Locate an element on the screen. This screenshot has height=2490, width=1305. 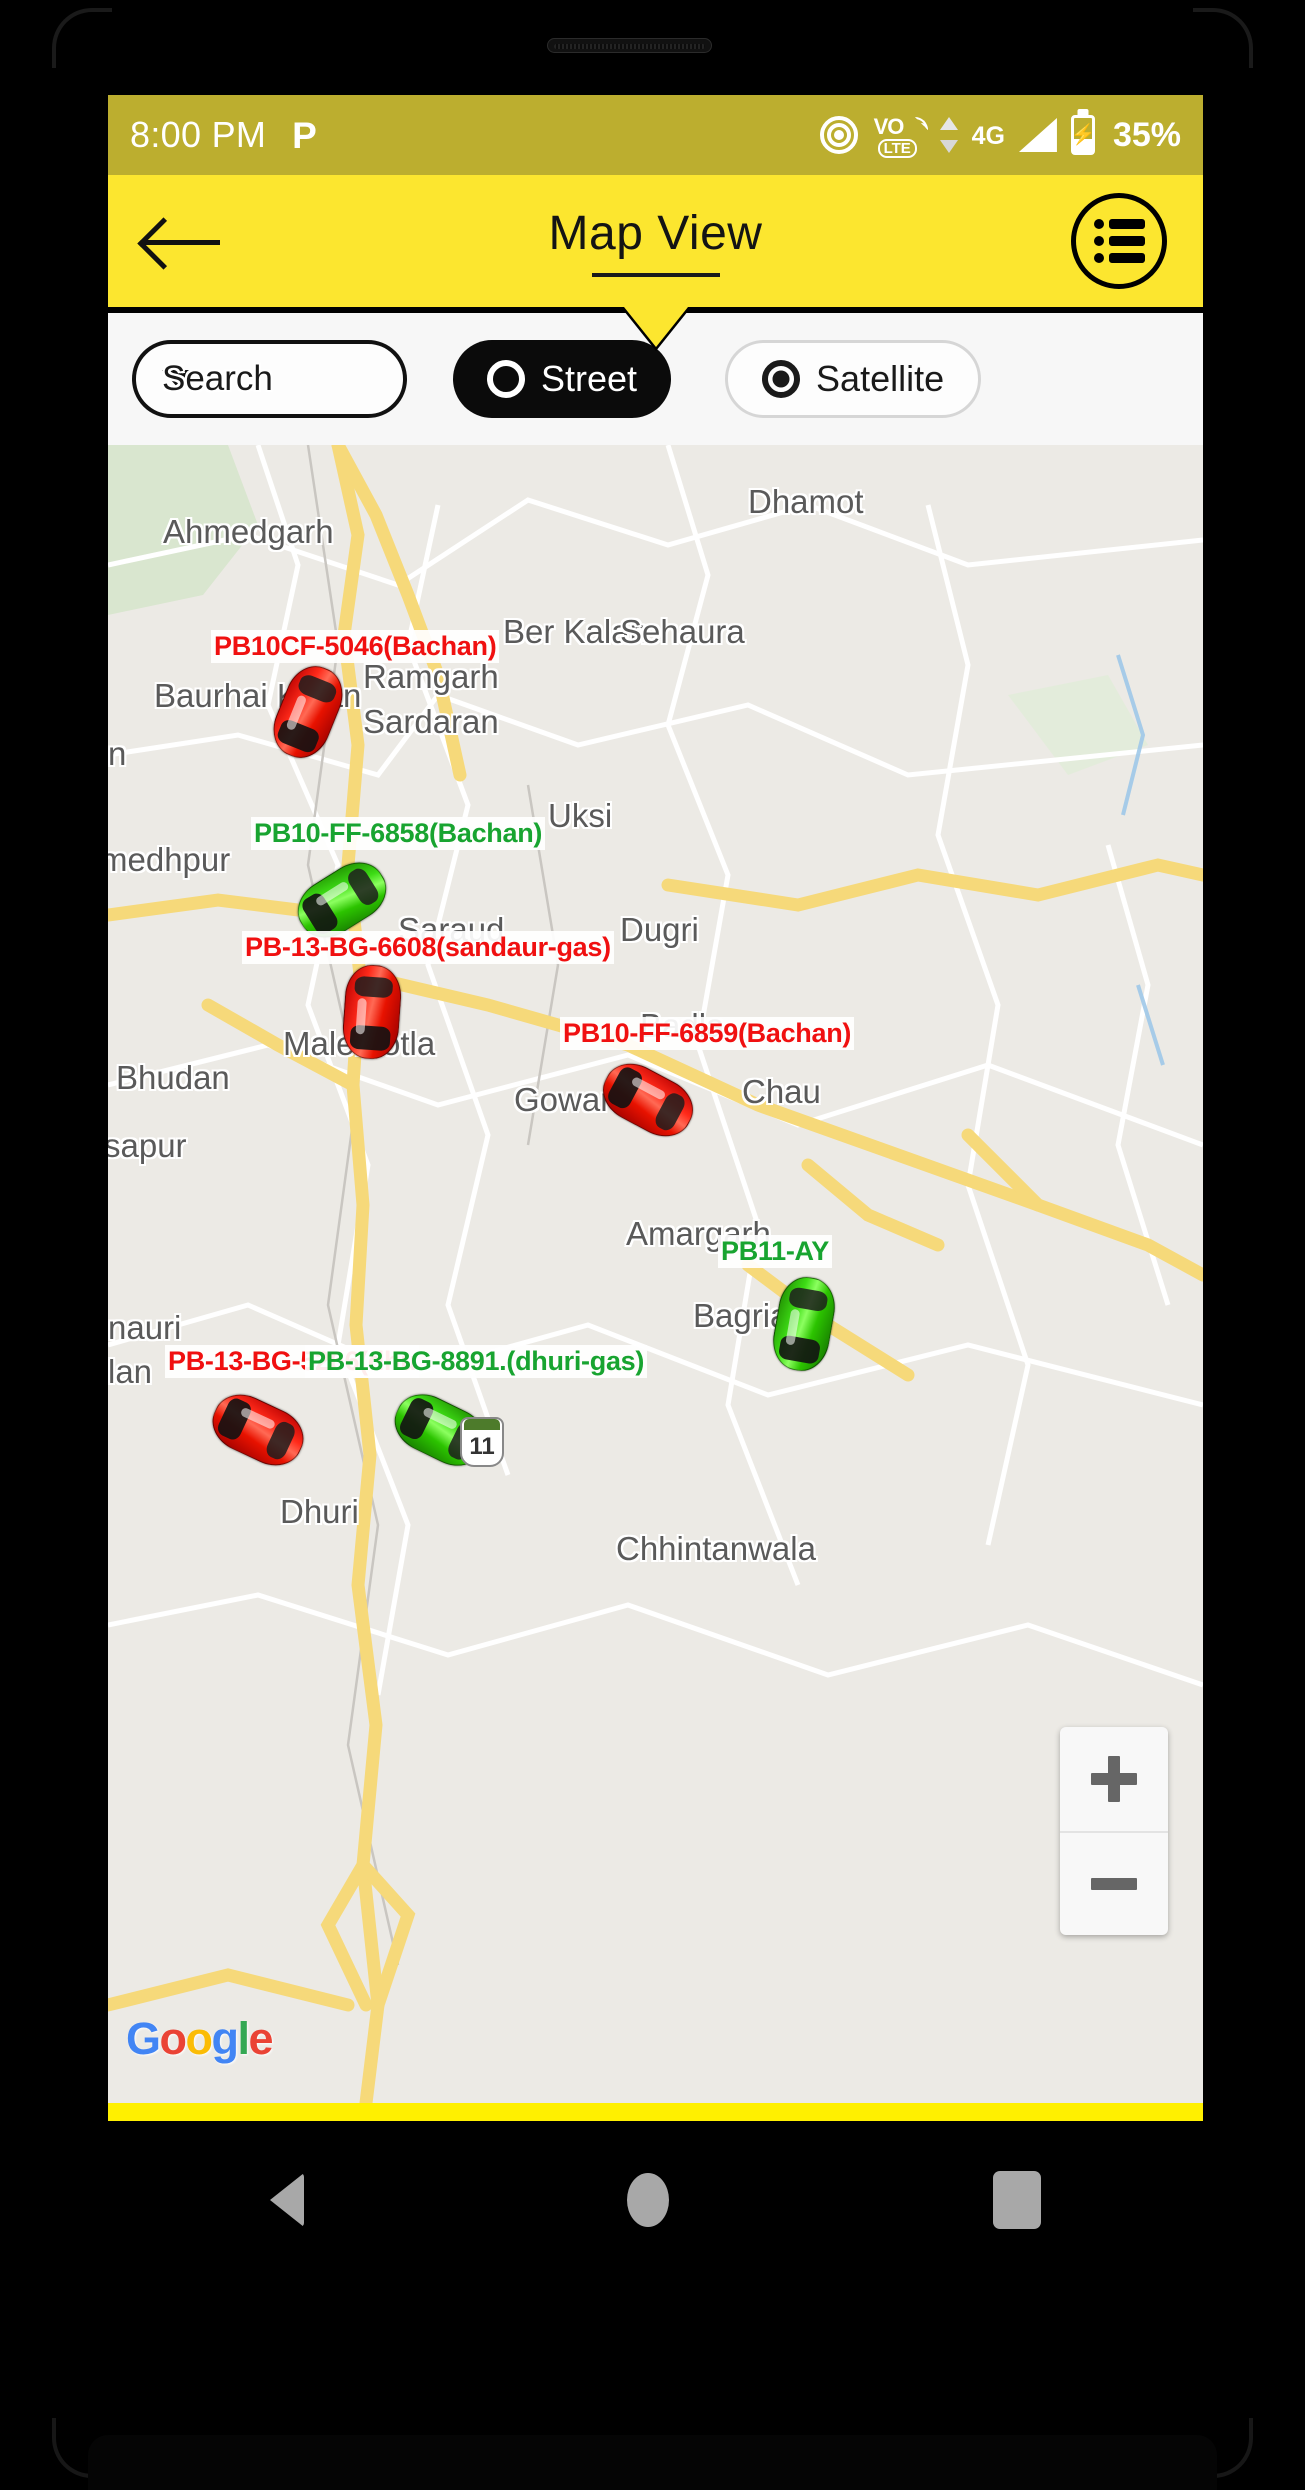
volte-top-label: VO is located at coordinates (889, 126).